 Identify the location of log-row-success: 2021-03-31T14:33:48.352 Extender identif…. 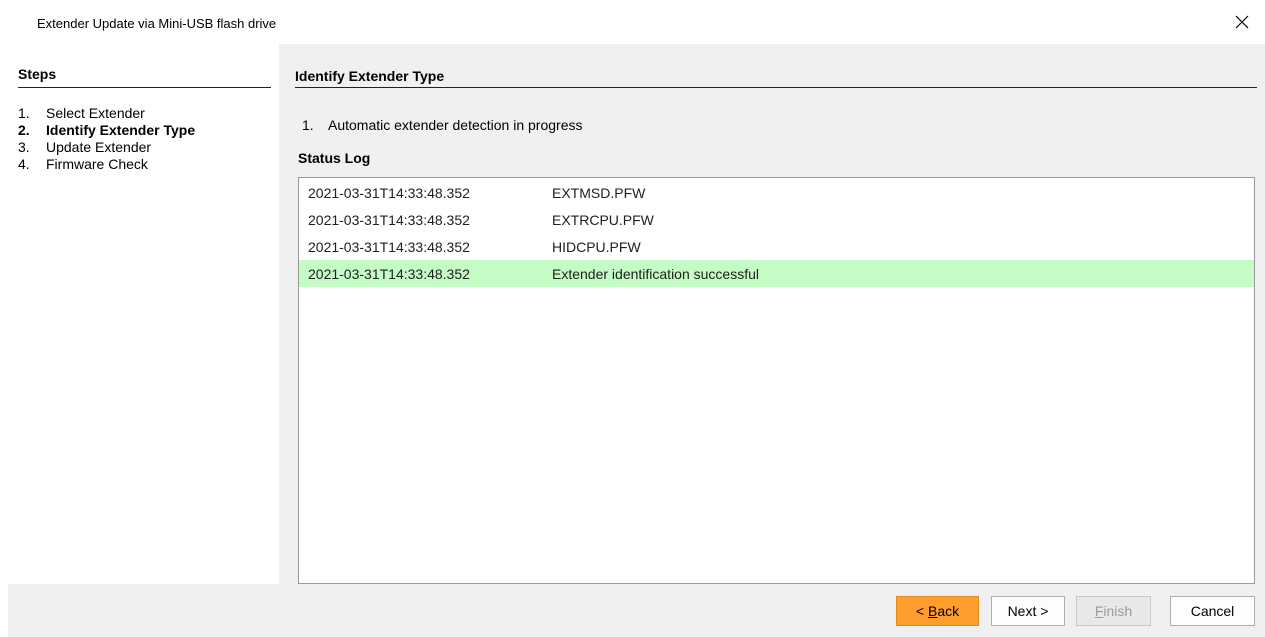
(776, 273).